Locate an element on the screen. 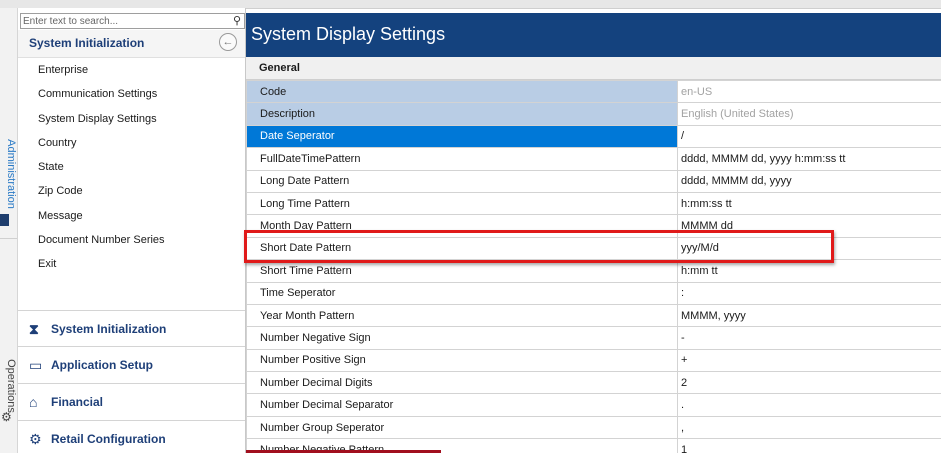 The image size is (941, 457). property-value-cell: 2 is located at coordinates (809, 383).